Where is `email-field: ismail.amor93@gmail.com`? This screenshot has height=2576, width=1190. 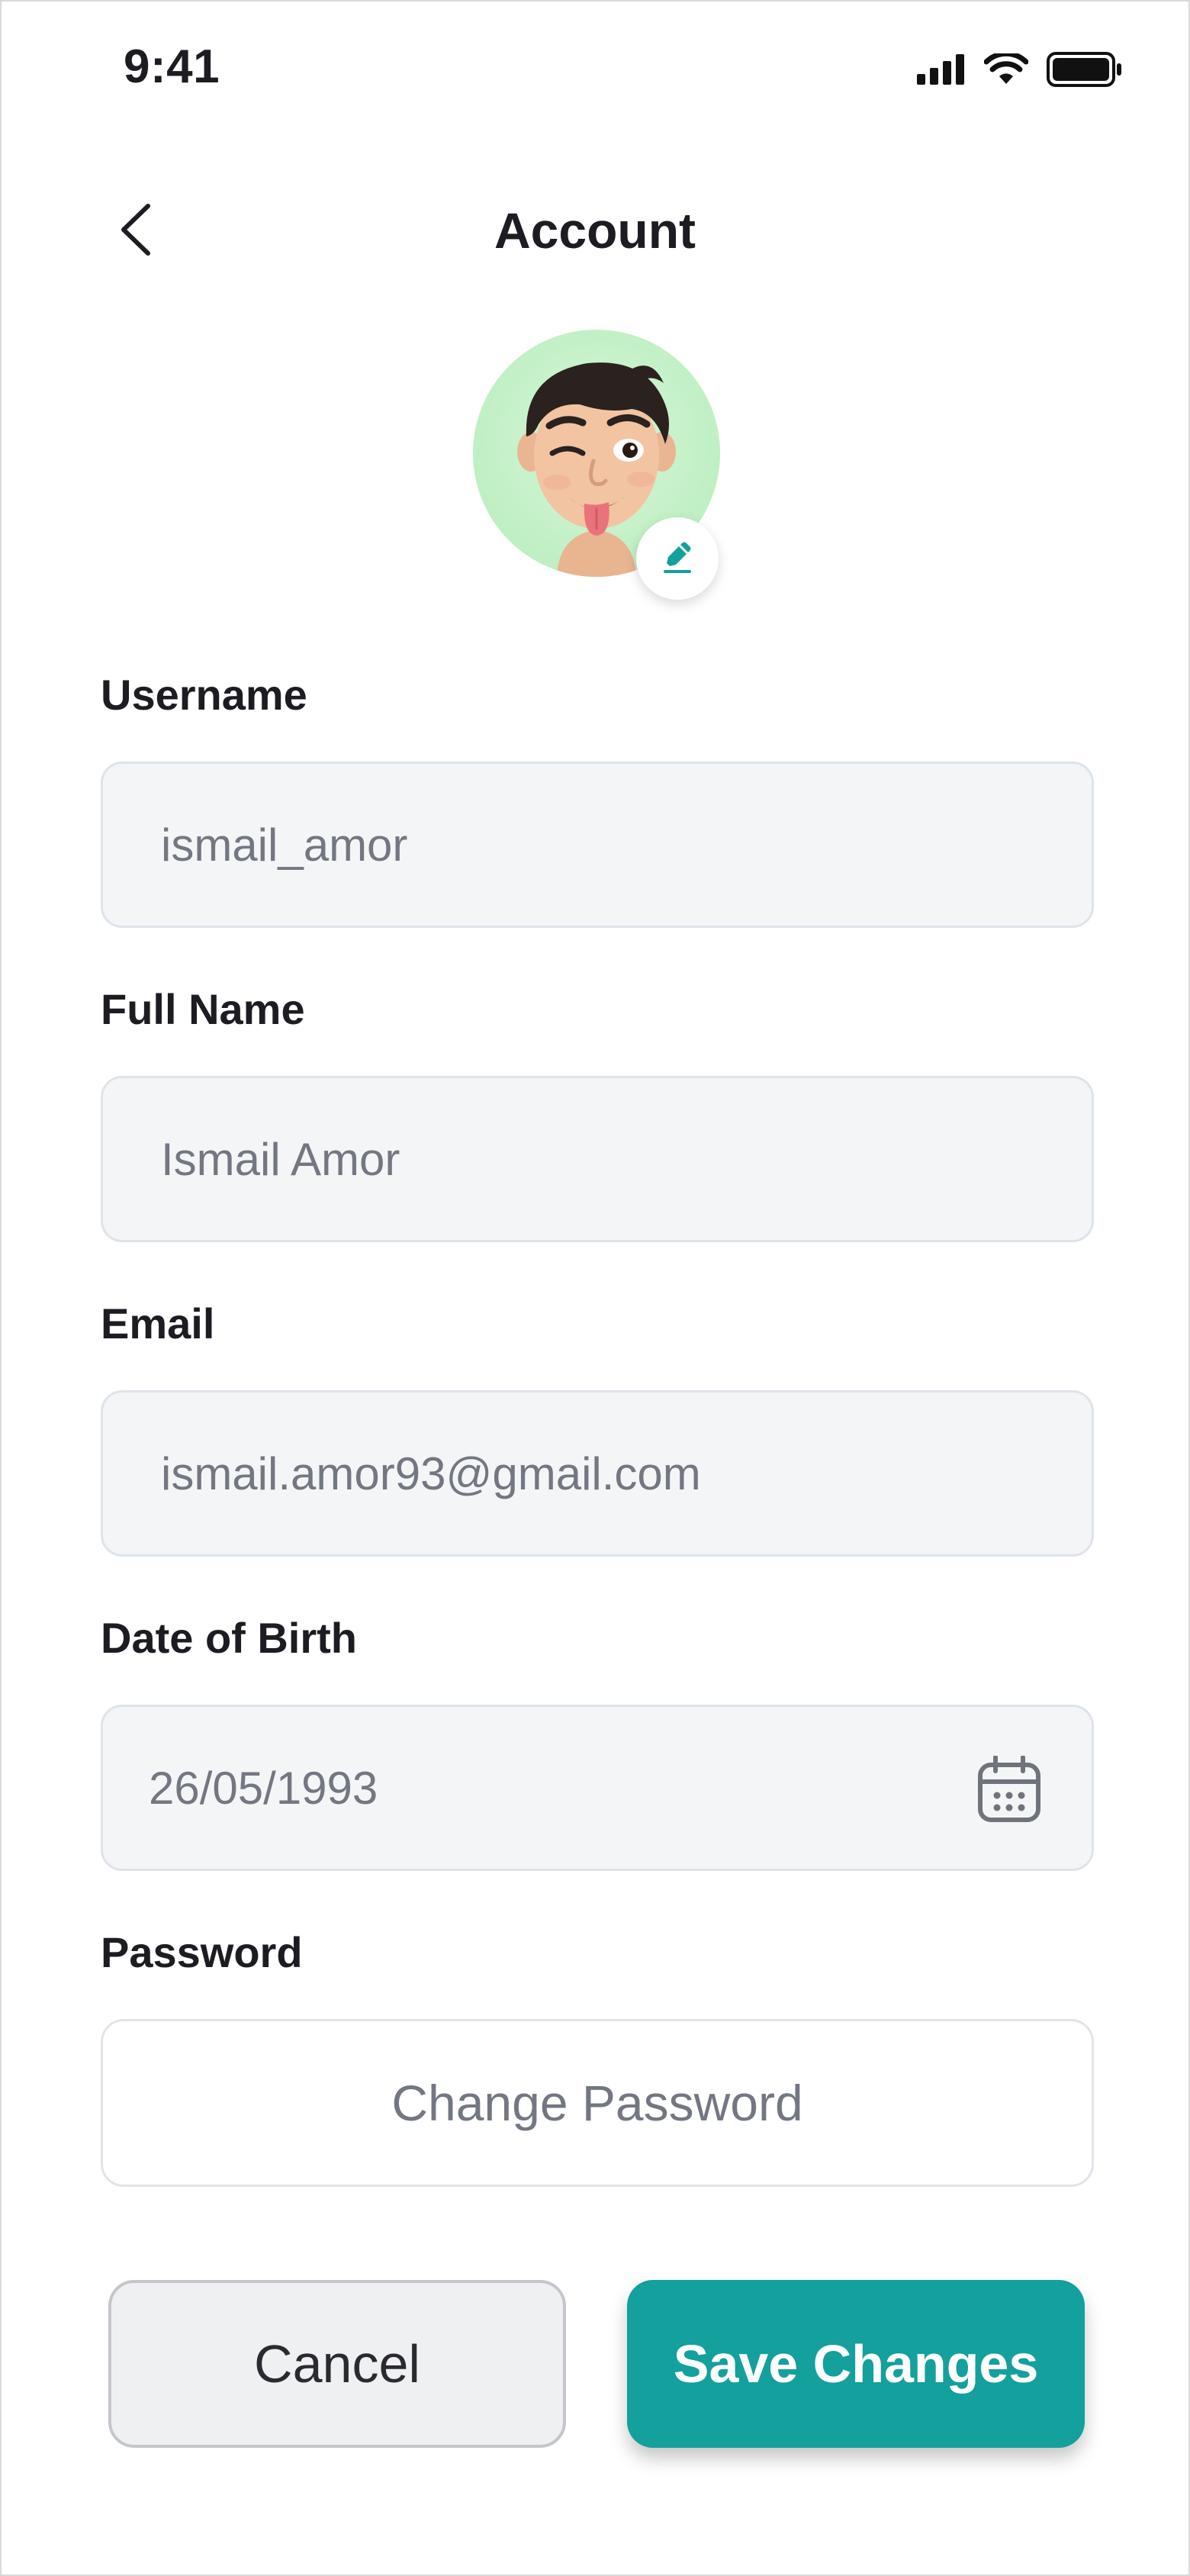
email-field: ismail.amor93@gmail.com is located at coordinates (597, 1473).